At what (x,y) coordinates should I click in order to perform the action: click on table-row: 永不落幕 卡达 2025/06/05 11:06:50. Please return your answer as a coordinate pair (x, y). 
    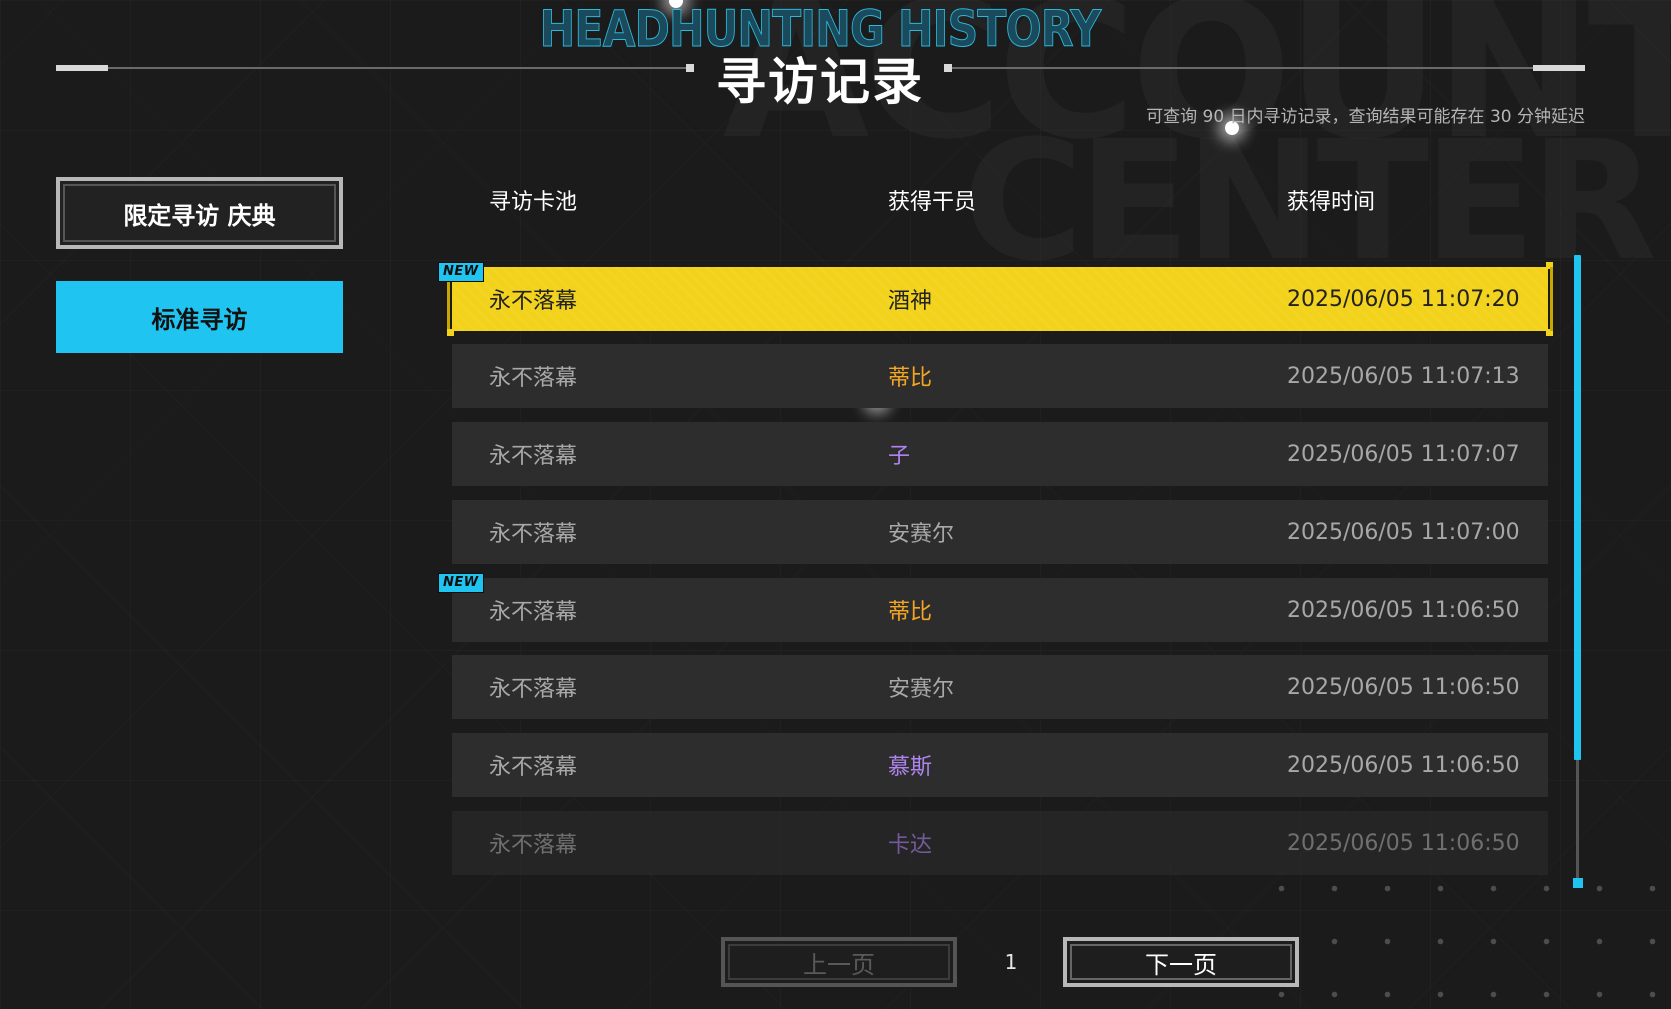
    Looking at the image, I should click on (1000, 843).